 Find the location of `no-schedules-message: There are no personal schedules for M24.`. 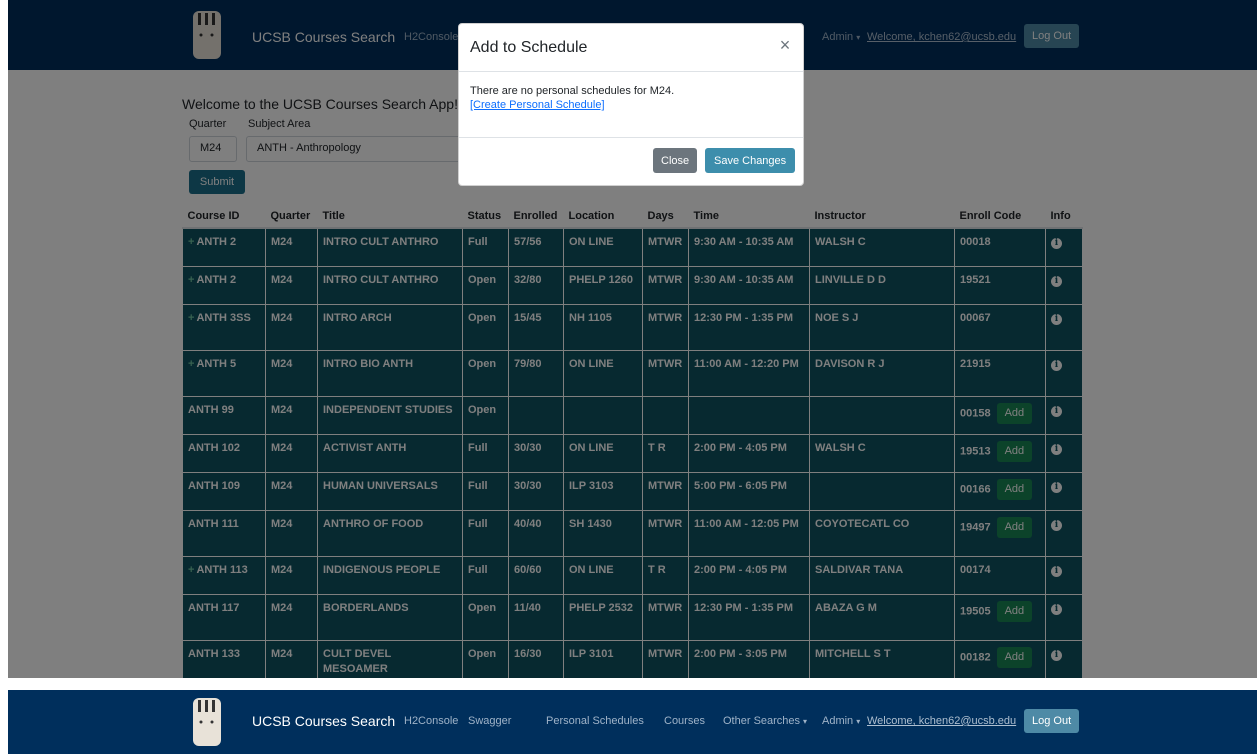

no-schedules-message: There are no personal schedules for M24. is located at coordinates (572, 91).